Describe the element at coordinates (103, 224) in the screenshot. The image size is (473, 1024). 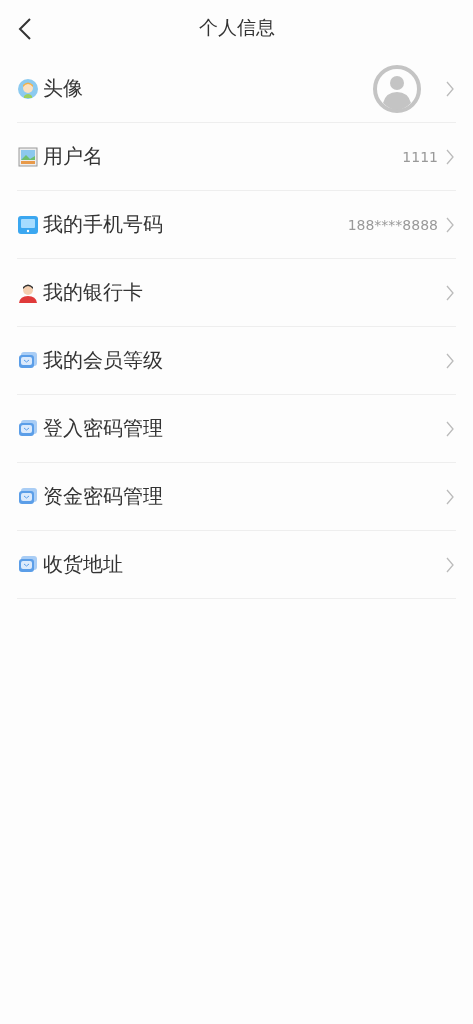
I see `item-label: 我的手机号码` at that location.